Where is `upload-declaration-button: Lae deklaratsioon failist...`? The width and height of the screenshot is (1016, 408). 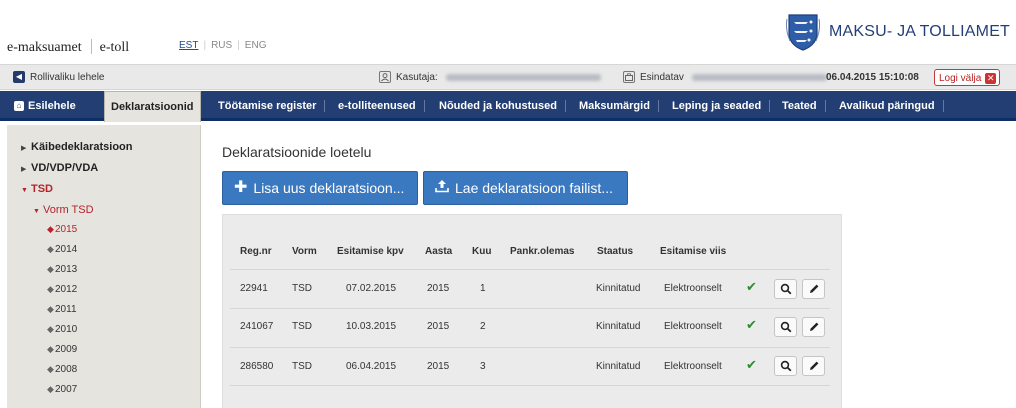 upload-declaration-button: Lae deklaratsioon failist... is located at coordinates (525, 188).